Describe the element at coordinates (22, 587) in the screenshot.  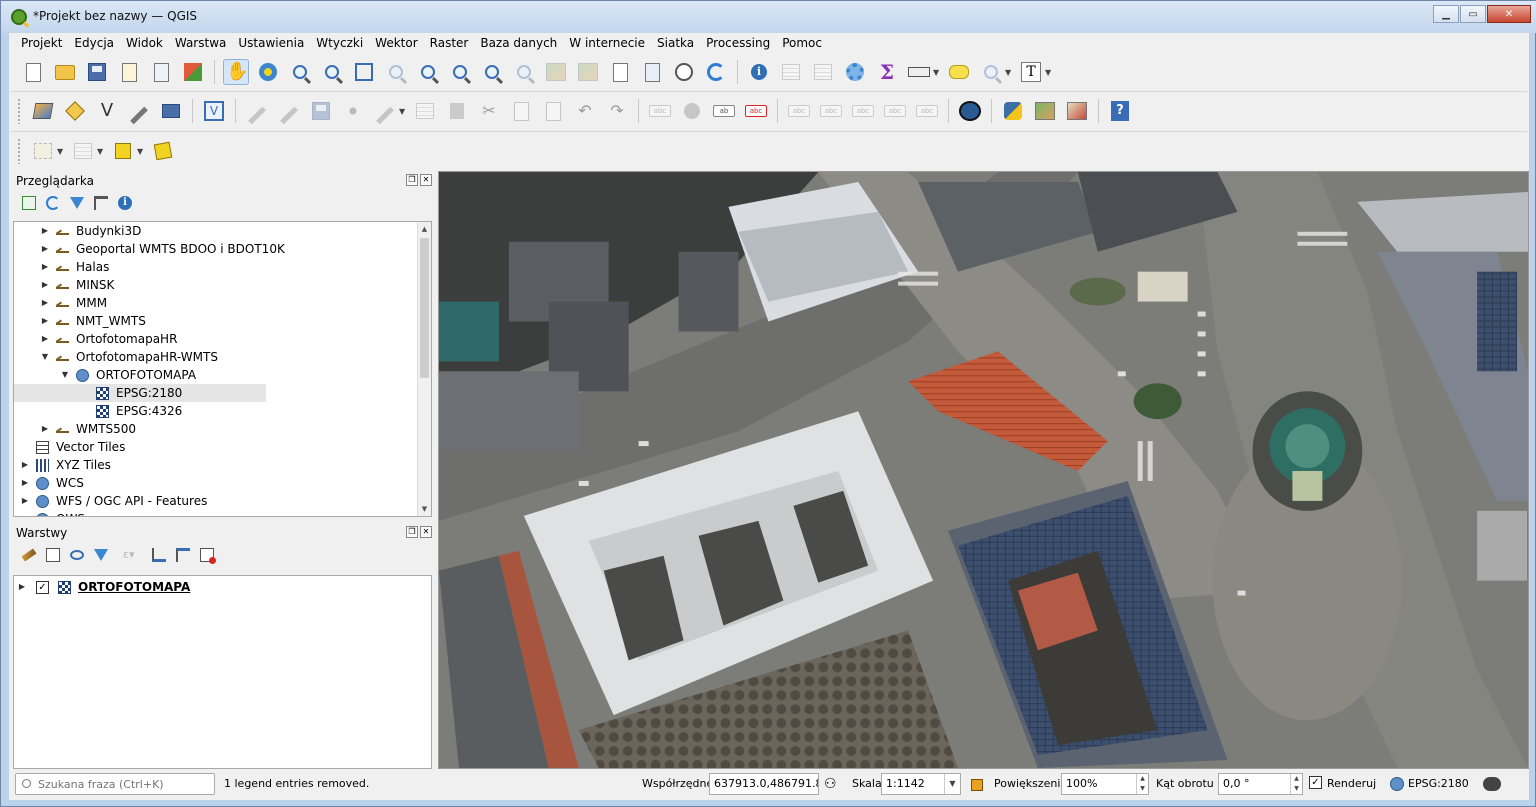
I see `layer-expand-arrow-icon: ▶` at that location.